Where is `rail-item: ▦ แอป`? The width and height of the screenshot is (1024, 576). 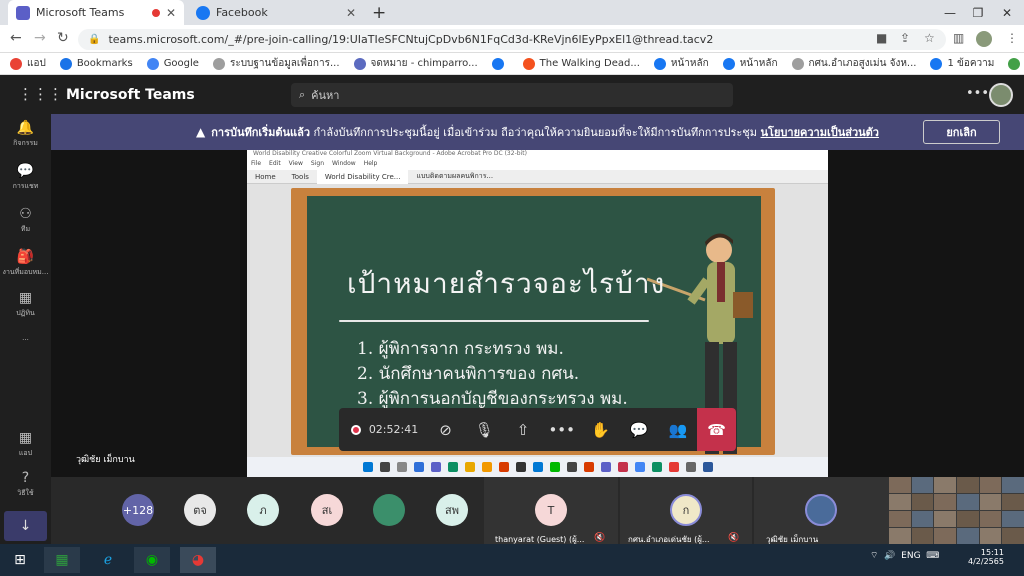
rail-item: ▦ แอป is located at coordinates (25, 444).